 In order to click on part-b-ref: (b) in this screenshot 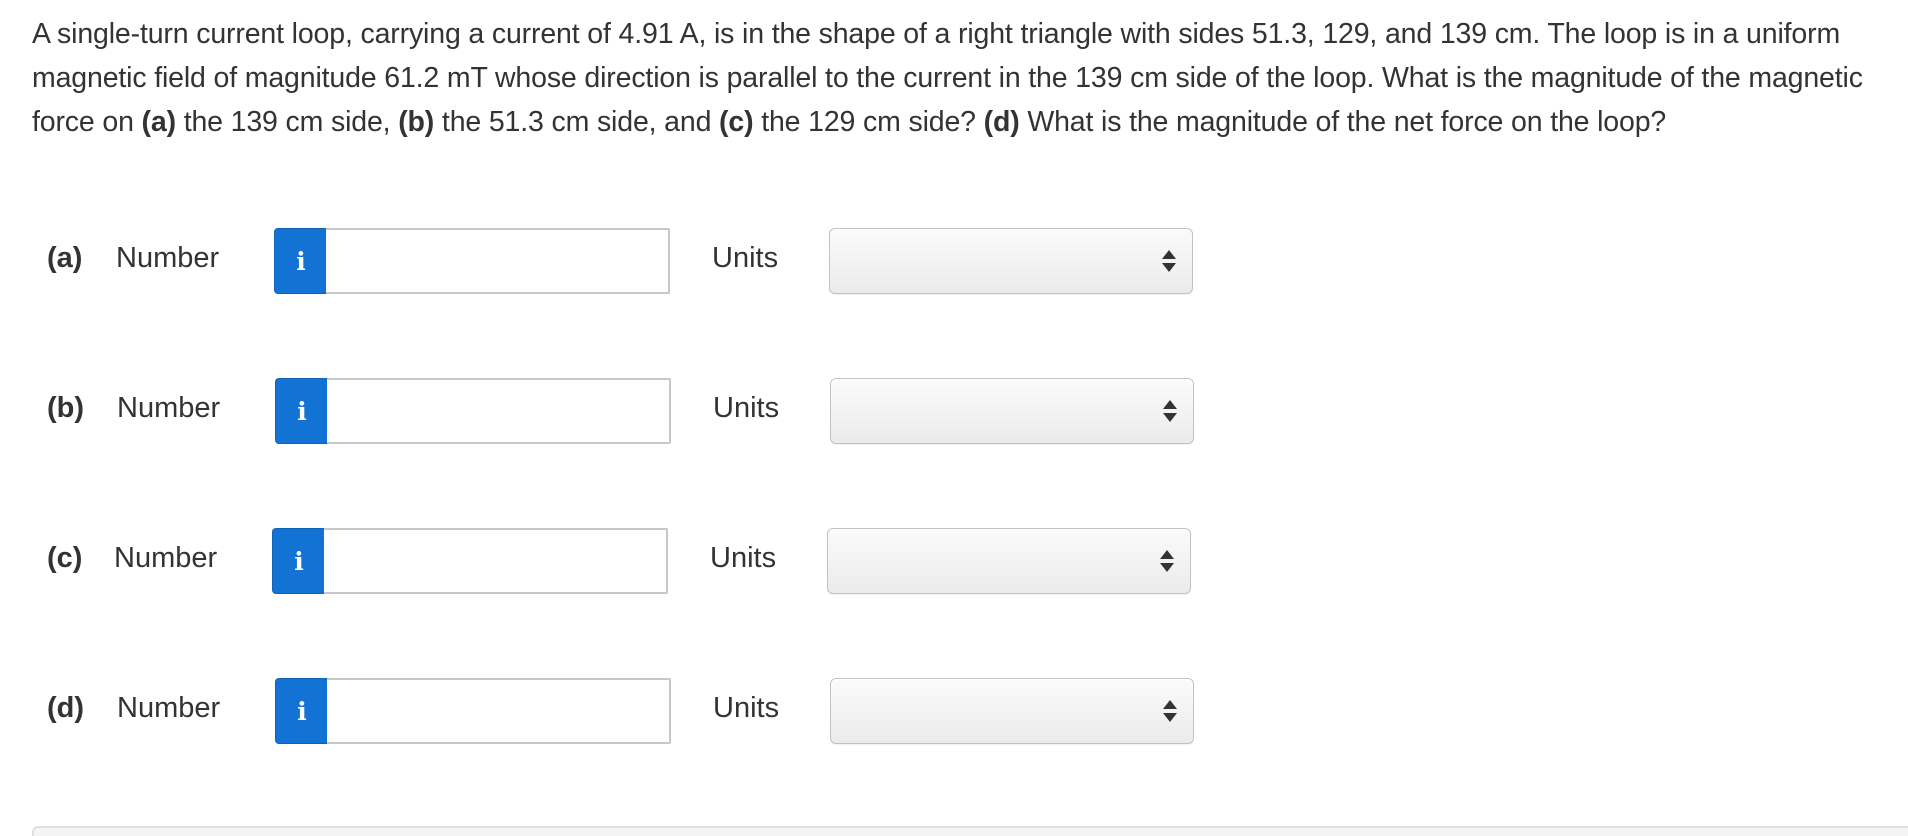, I will do `click(416, 122)`.